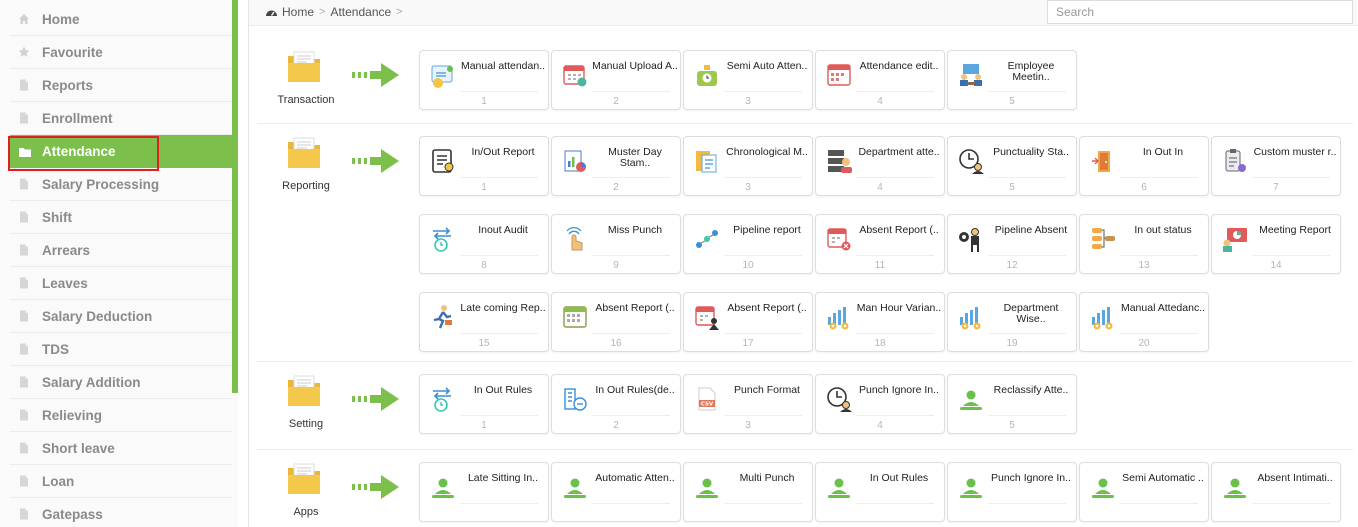  What do you see at coordinates (1012, 322) in the screenshot?
I see `tile-reporting-19: Department Wise.. 19` at bounding box center [1012, 322].